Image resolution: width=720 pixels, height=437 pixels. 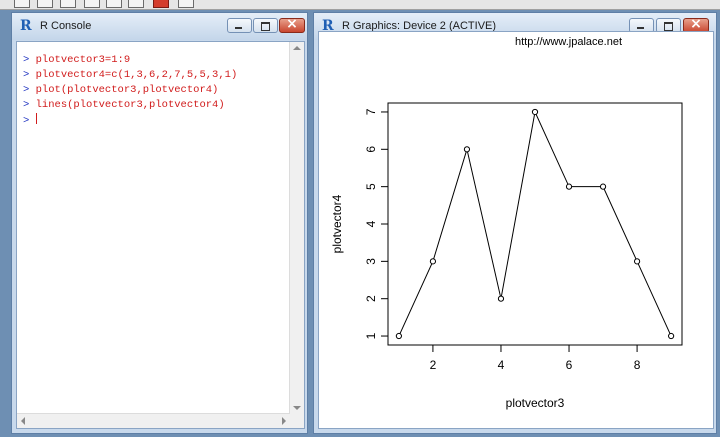 What do you see at coordinates (186, 4) in the screenshot?
I see `print-button` at bounding box center [186, 4].